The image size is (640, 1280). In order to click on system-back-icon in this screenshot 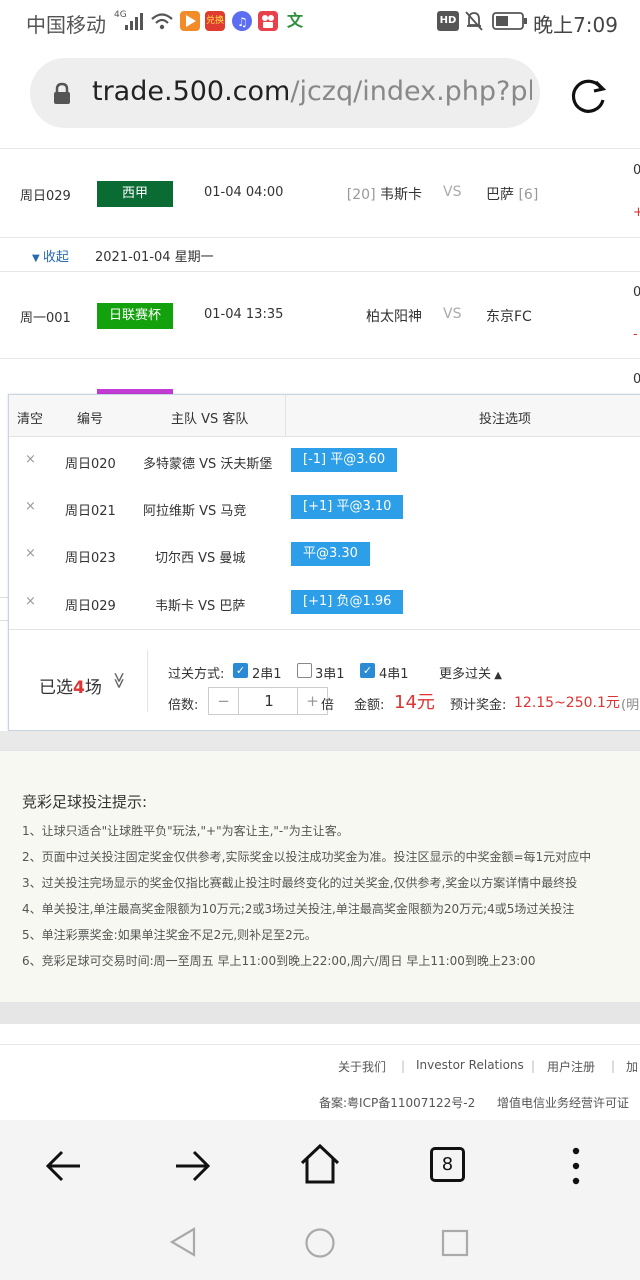, I will do `click(183, 1242)`.